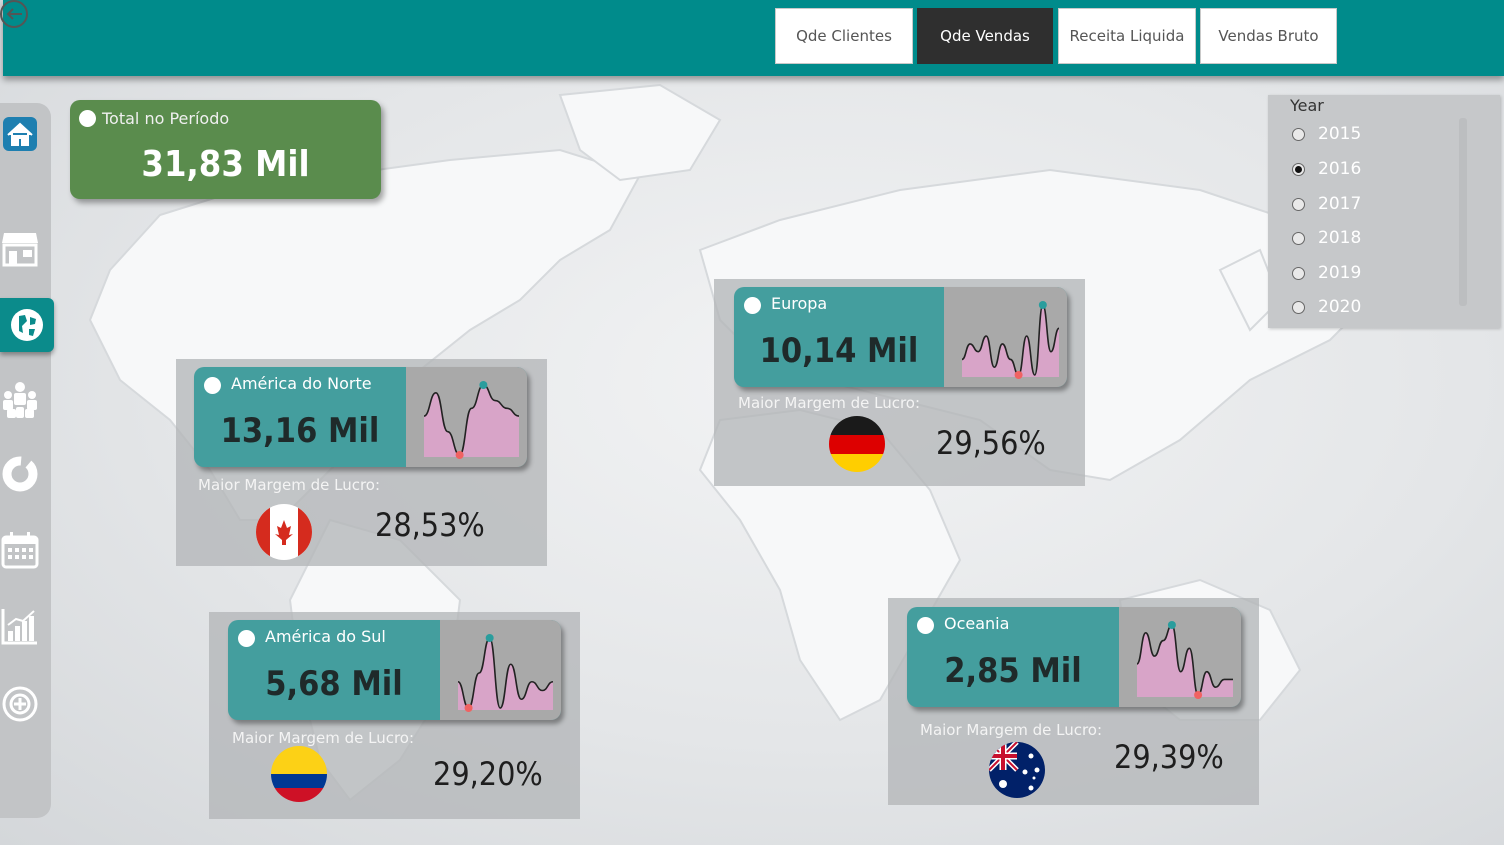 This screenshot has height=845, width=1504. Describe the element at coordinates (1127, 36) in the screenshot. I see `nav-button-receita-liquida: Receita Liquida` at that location.